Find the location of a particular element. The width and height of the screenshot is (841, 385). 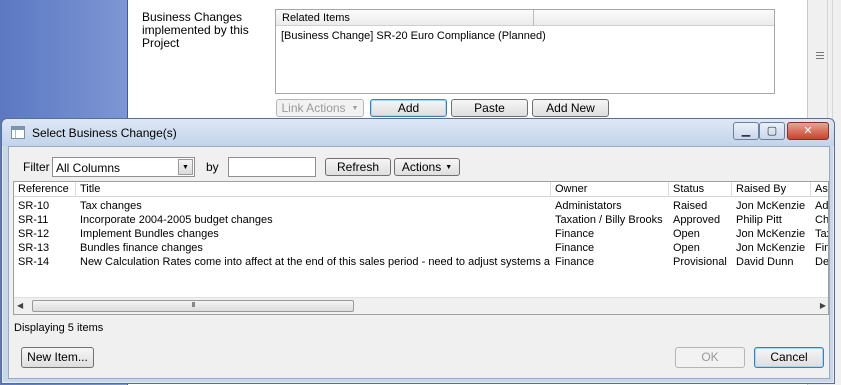

scroll-thumb: III is located at coordinates (193, 306).